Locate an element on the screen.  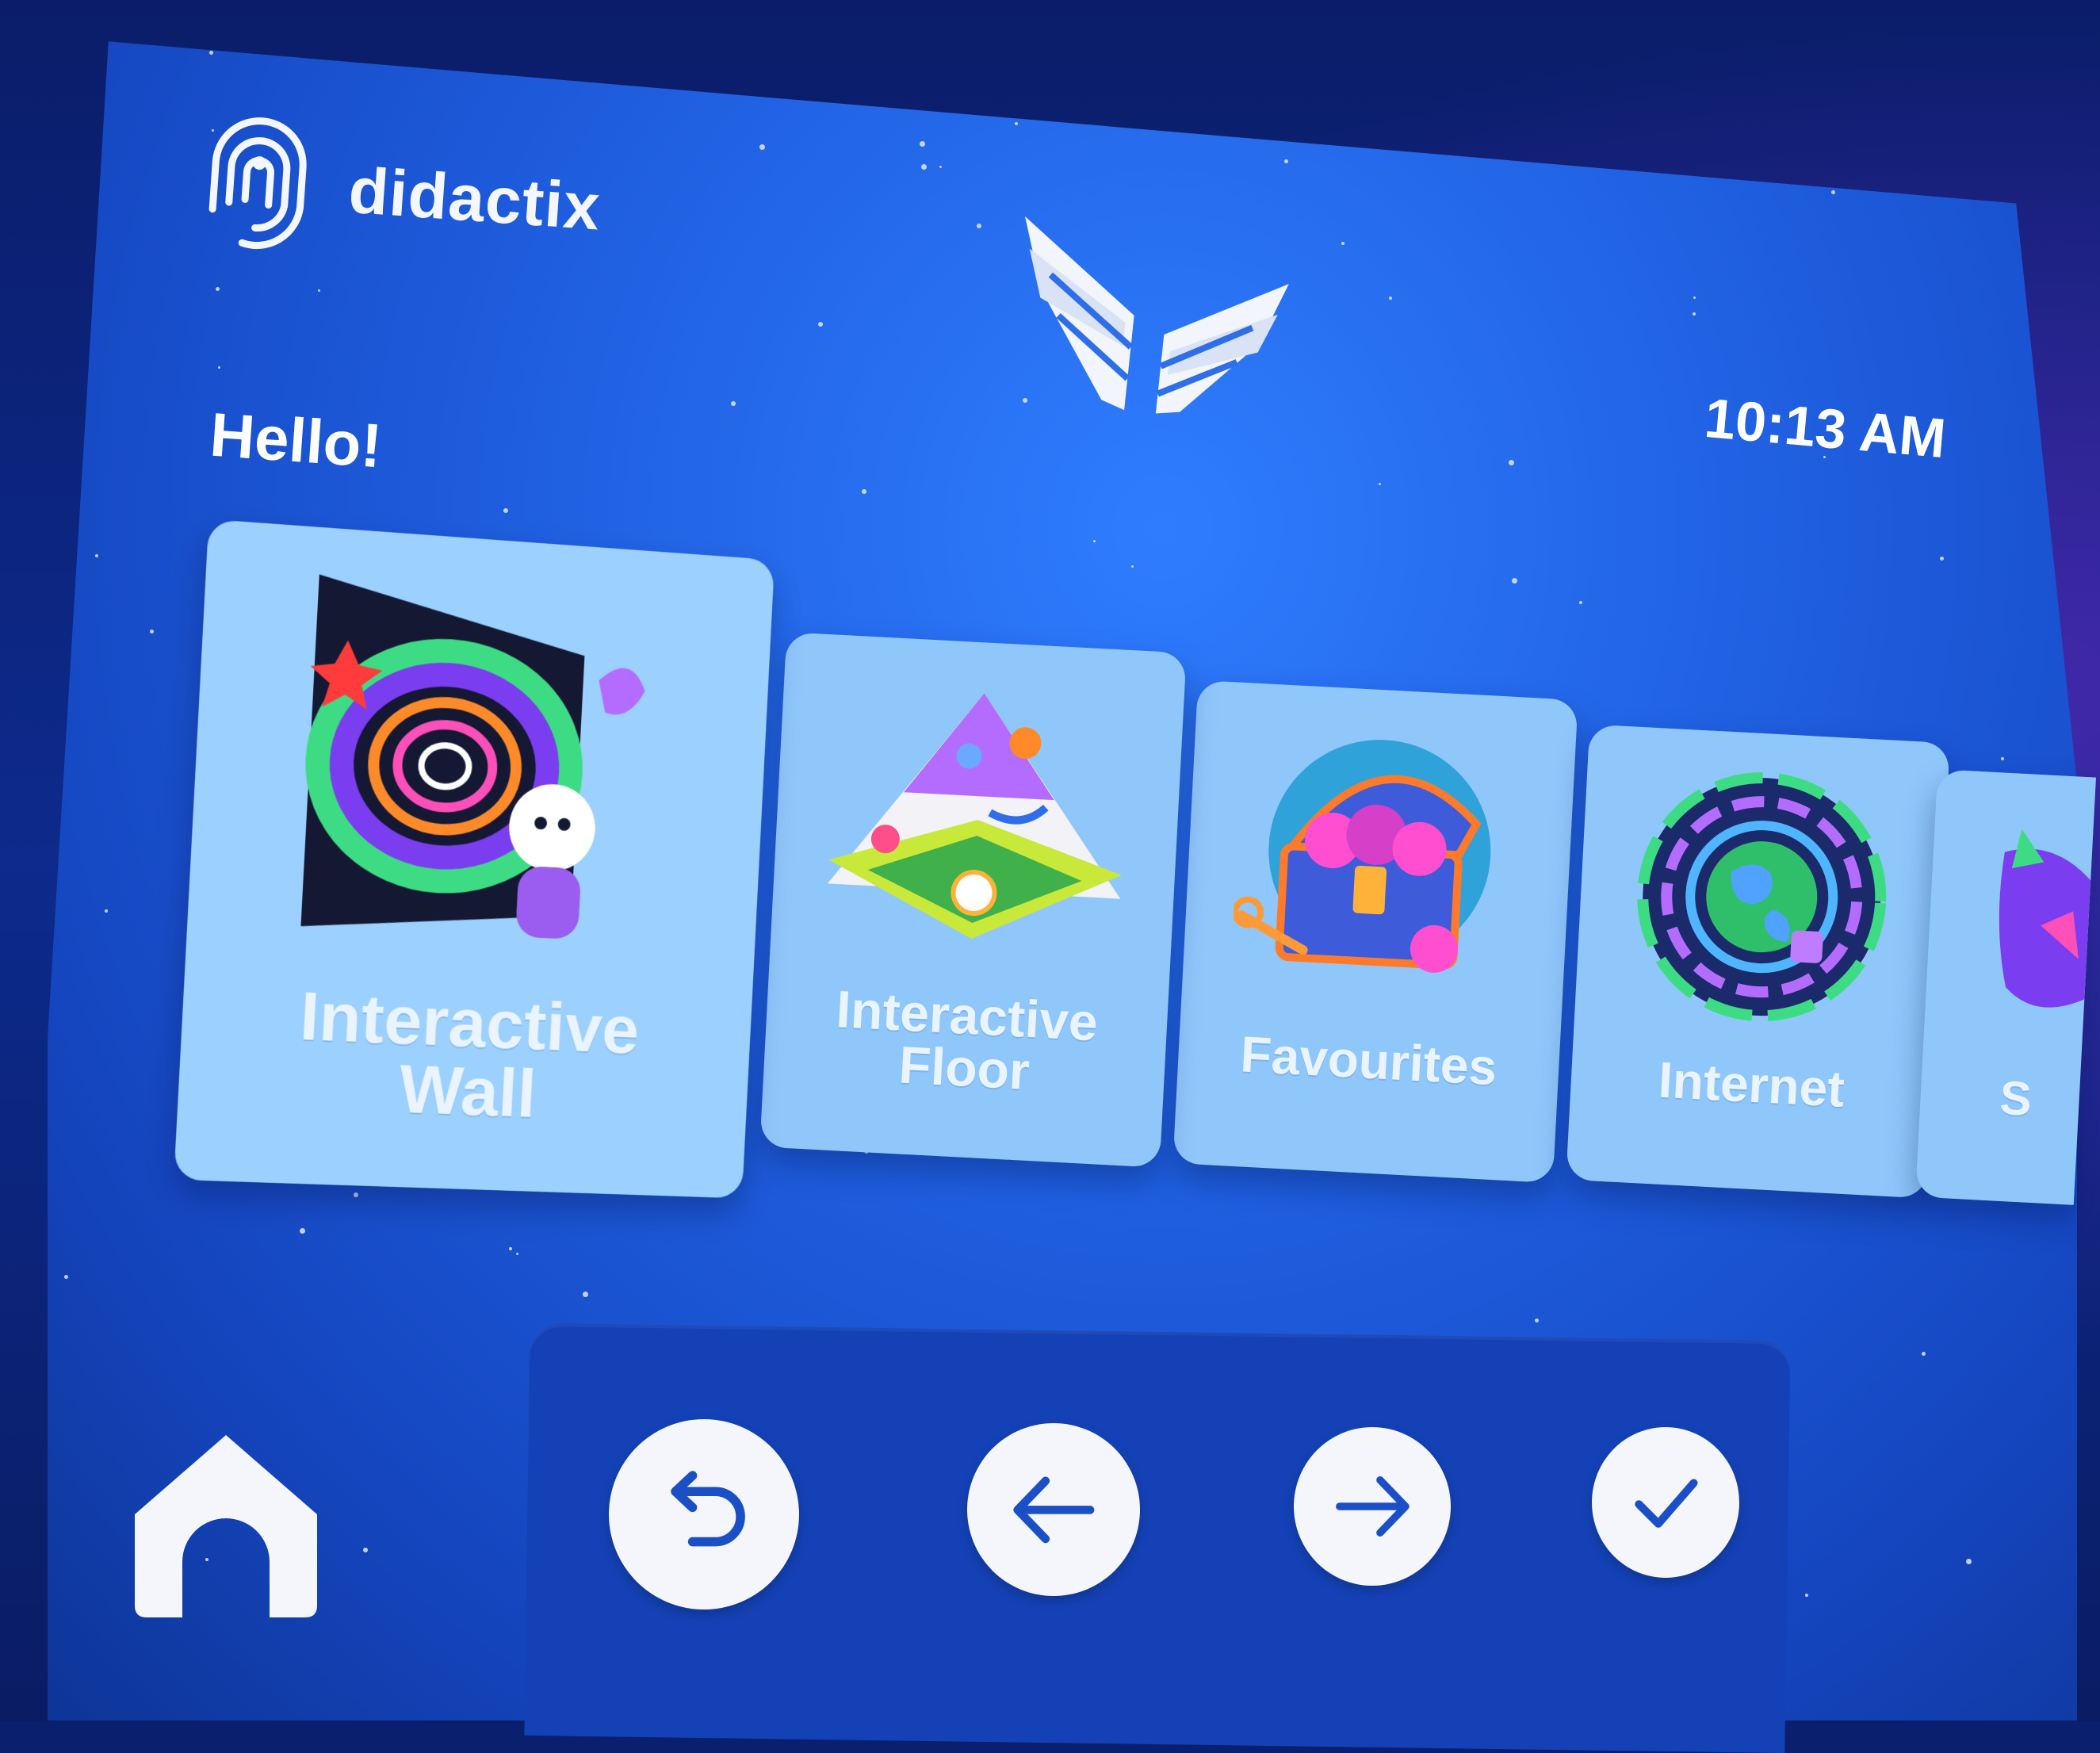
arrow-left-icon is located at coordinates (1054, 1510).